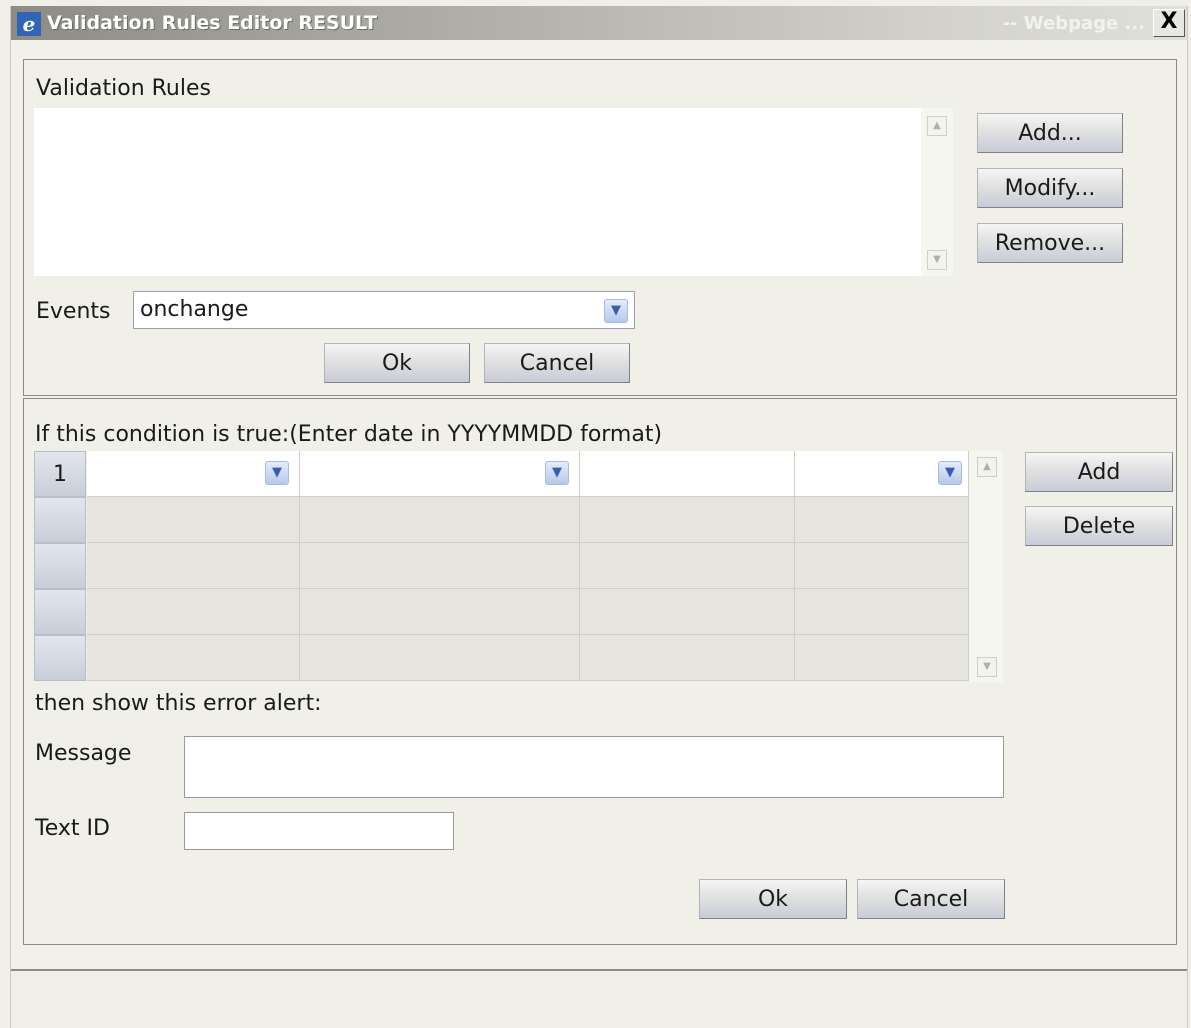  Describe the element at coordinates (931, 899) in the screenshot. I see `condition-cancel-button: Cancel` at that location.